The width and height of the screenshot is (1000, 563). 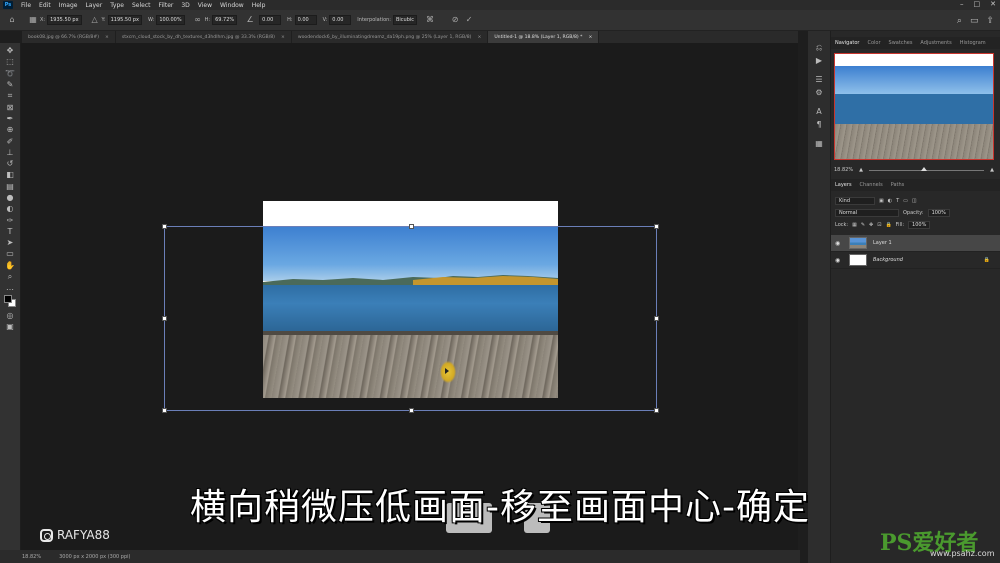 What do you see at coordinates (992, 170) in the screenshot?
I see `zoom-in-icon: ▲` at bounding box center [992, 170].